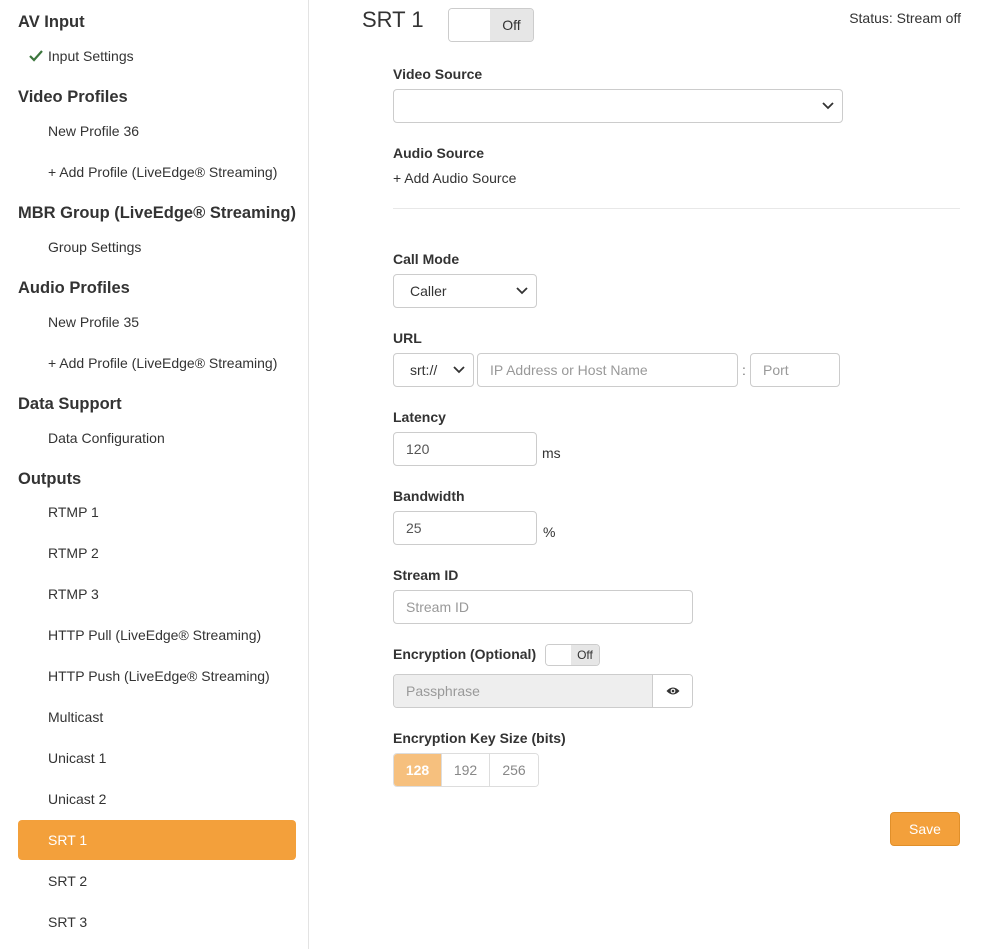 Image resolution: width=981 pixels, height=949 pixels. I want to click on sidebar-item-http-pull: HTTP Pull (LiveEdge® Streaming), so click(157, 635).